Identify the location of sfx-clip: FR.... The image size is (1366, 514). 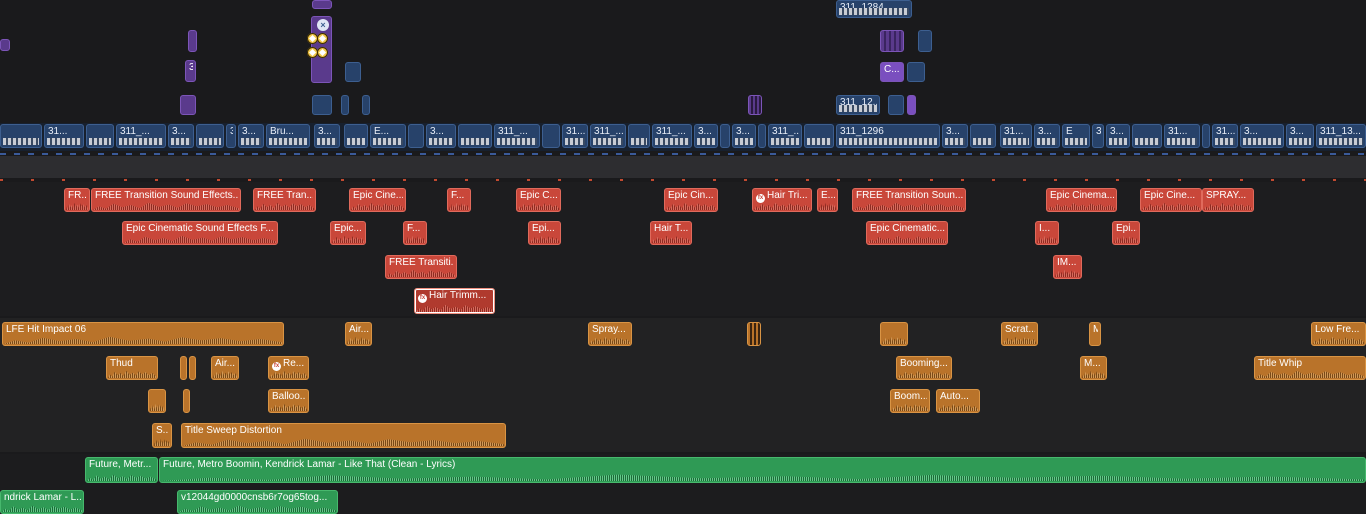
(77, 200).